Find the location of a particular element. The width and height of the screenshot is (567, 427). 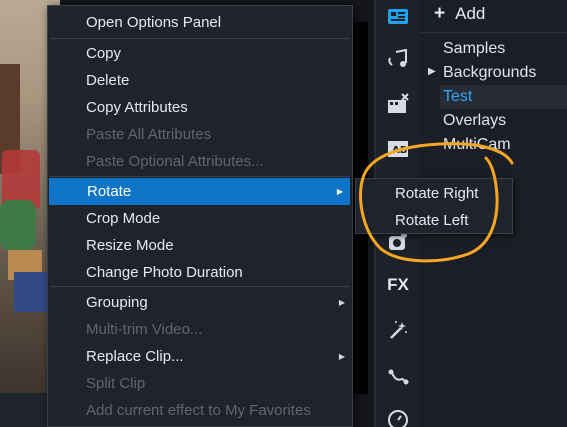

svg-text: AB is located at coordinates (399, 150).